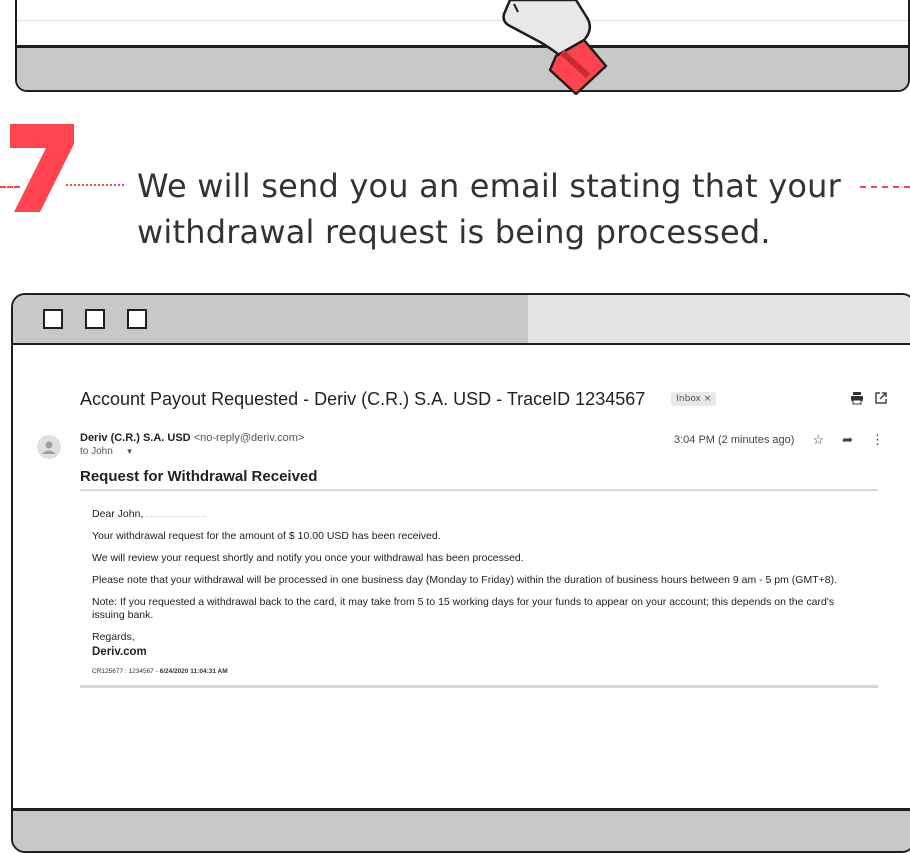 Image resolution: width=910 pixels, height=853 pixels. Describe the element at coordinates (119, 652) in the screenshot. I see `email-signature: Deriv.com` at that location.